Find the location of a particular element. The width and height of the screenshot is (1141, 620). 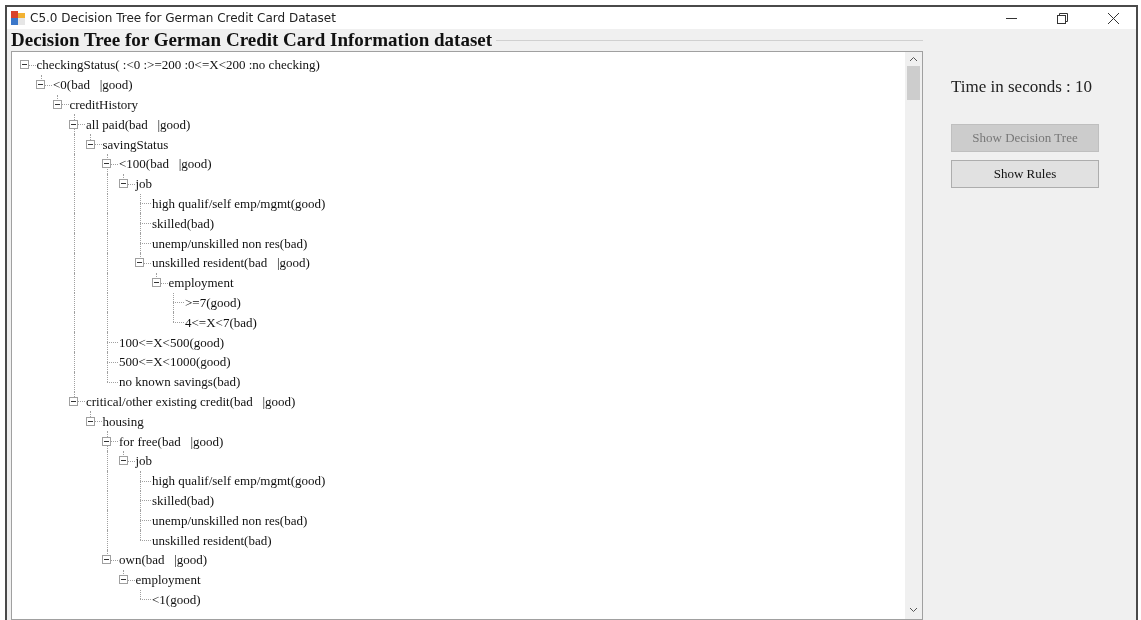

scroll-thumb is located at coordinates (913, 83).